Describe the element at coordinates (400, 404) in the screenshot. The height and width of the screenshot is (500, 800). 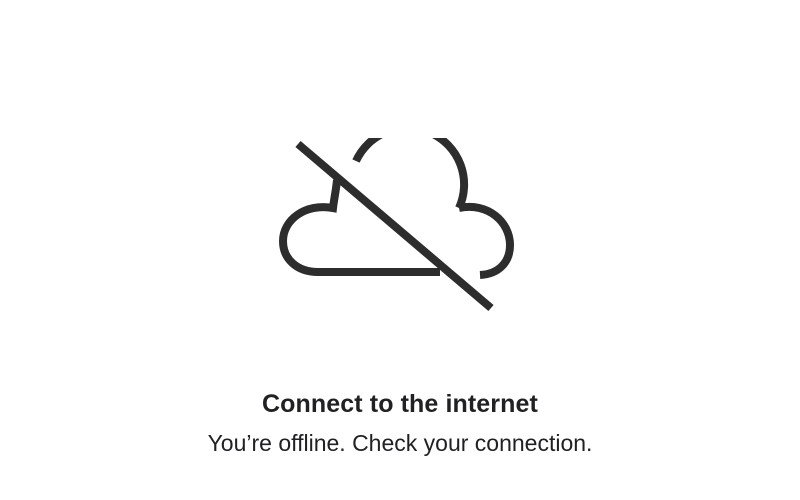
I see `page-title: Connect to the internet` at that location.